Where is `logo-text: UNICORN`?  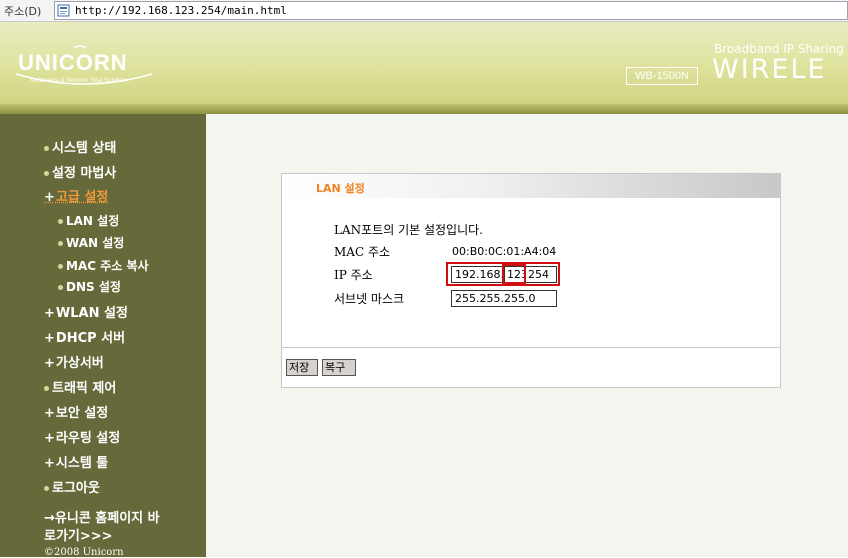 logo-text: UNICORN is located at coordinates (73, 62).